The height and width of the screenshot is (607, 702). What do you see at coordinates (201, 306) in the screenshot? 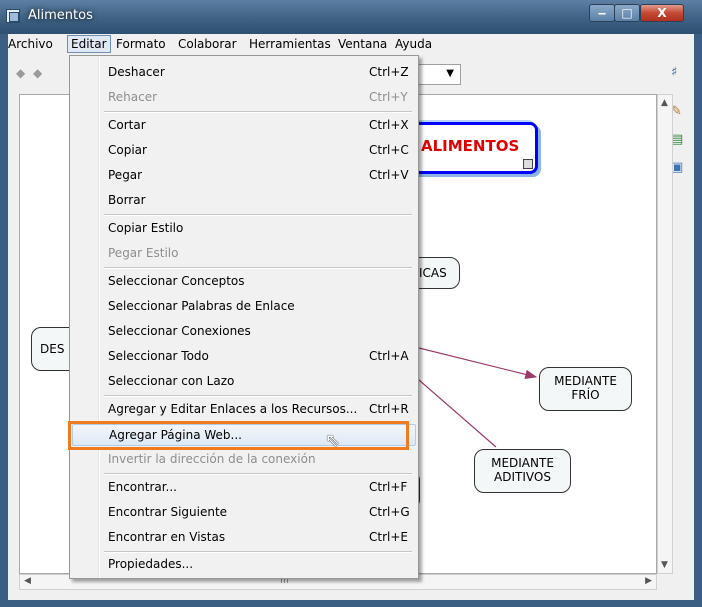
I see `menu-item-label: Seleccionar Palabras de Enlace` at bounding box center [201, 306].